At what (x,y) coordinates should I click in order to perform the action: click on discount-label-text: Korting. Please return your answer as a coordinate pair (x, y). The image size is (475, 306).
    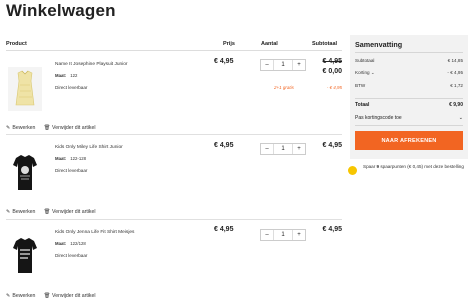
    Looking at the image, I should click on (362, 72).